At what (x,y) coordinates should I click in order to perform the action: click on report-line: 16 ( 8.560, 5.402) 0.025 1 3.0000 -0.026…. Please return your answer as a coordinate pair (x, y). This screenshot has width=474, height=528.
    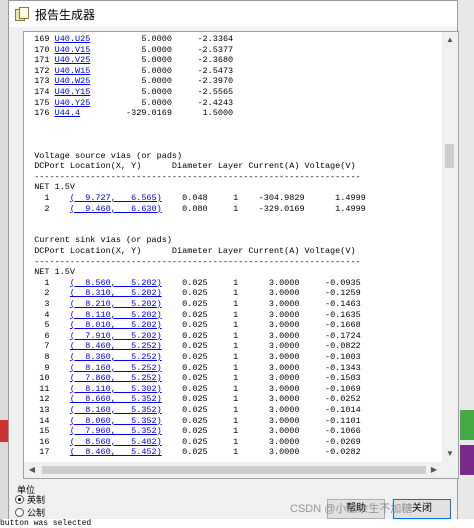
    Looking at the image, I should click on (233, 442).